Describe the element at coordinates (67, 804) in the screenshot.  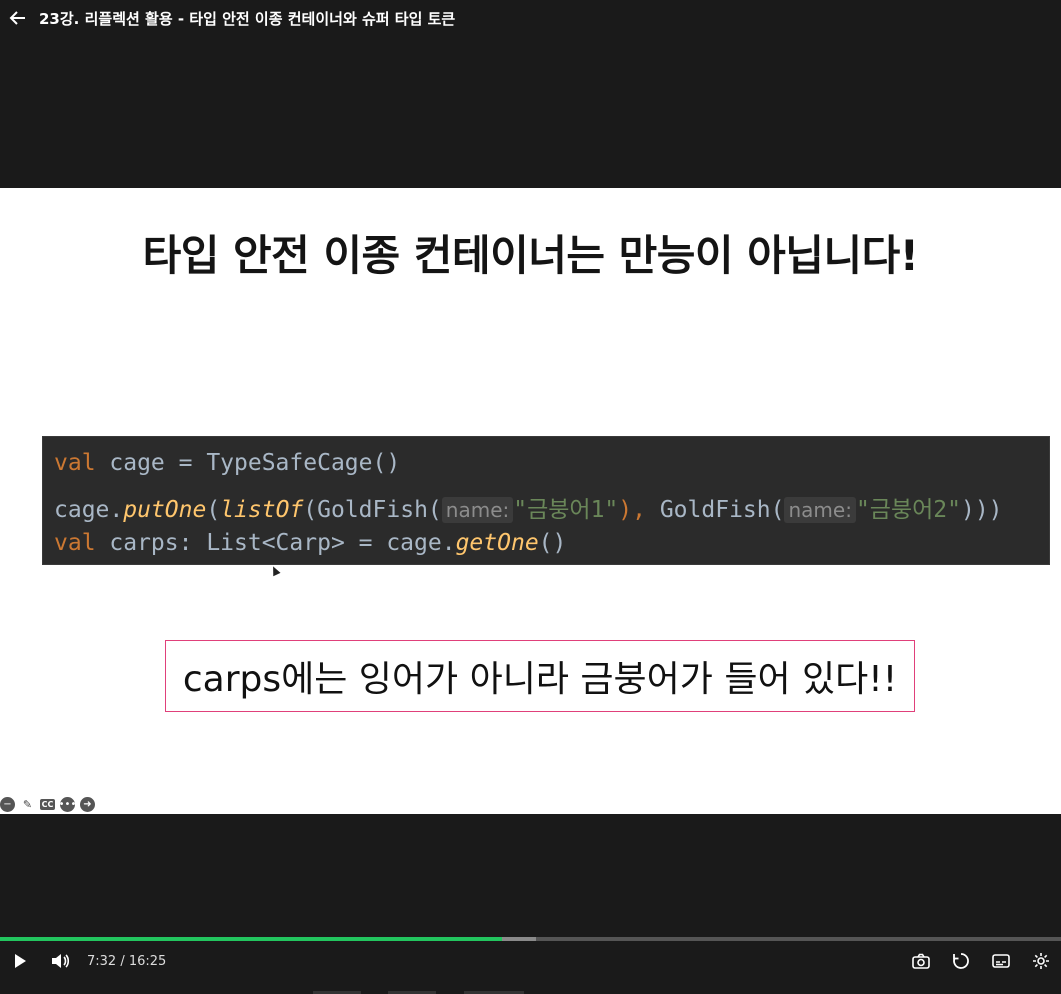
I see `more-icon: •••` at that location.